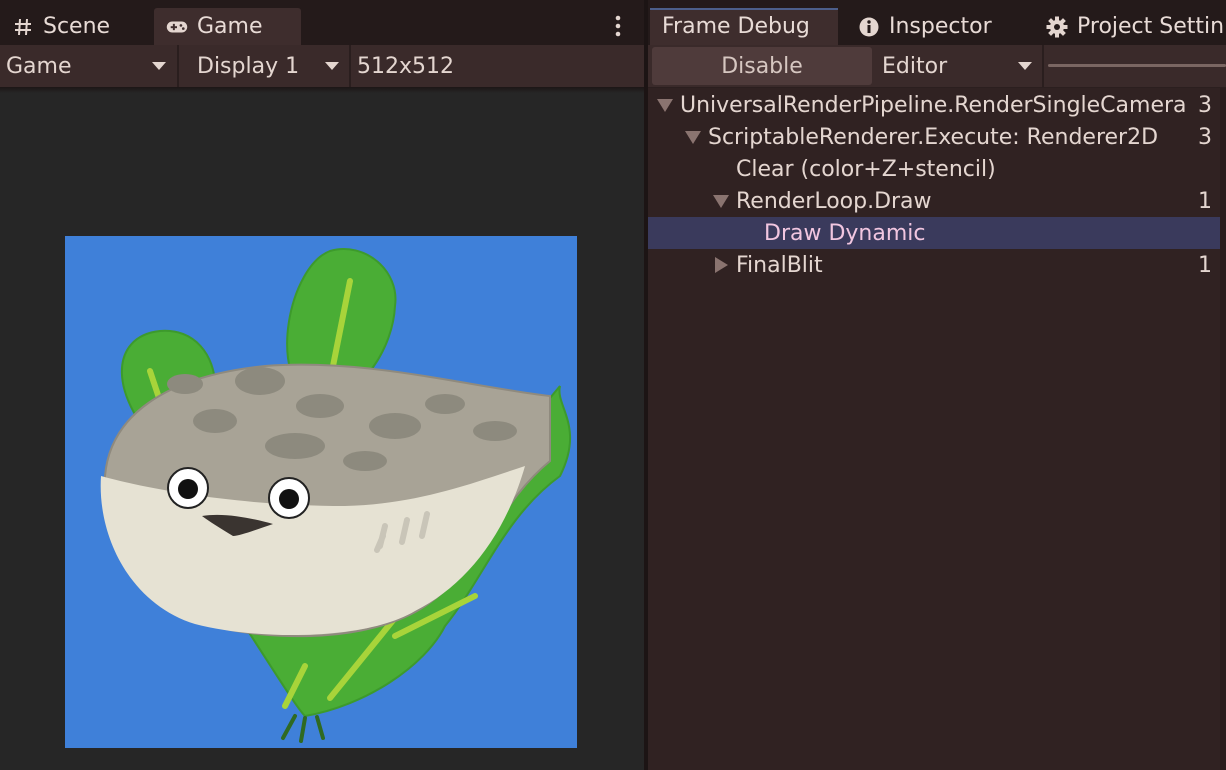 The image size is (1226, 770). What do you see at coordinates (721, 265) in the screenshot?
I see `collapse-arrow-icon` at bounding box center [721, 265].